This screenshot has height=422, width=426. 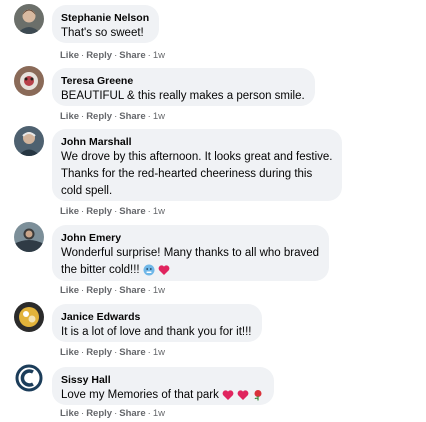 What do you see at coordinates (156, 317) in the screenshot?
I see `comment-author: Janice Edwards` at bounding box center [156, 317].